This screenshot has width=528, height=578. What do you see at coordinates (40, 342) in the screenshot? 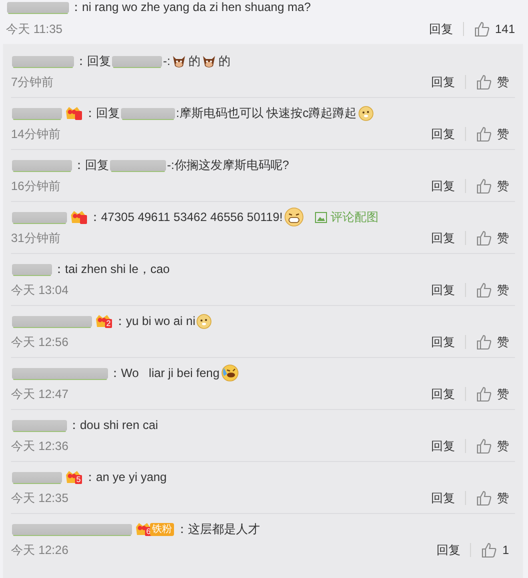
I see `comment-time: 今天 12:56` at bounding box center [40, 342].